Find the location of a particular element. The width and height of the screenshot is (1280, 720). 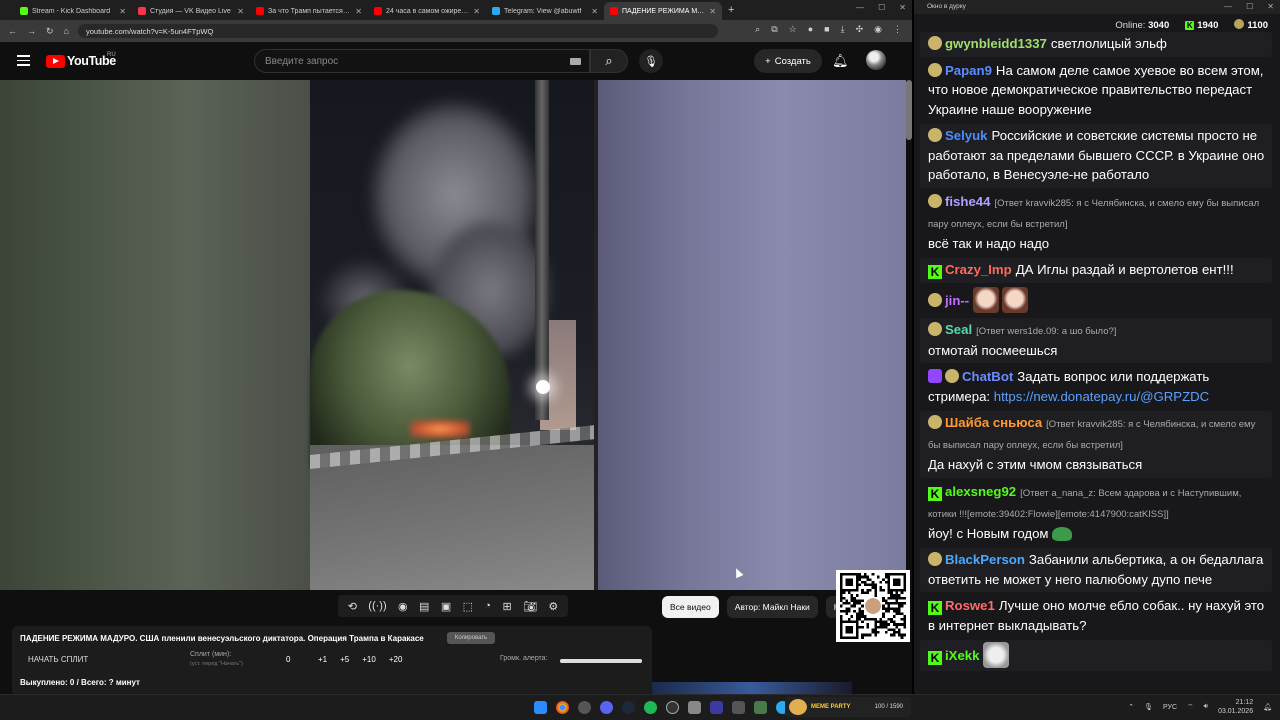

network-icon: ⌔ is located at coordinates (1190, 707).